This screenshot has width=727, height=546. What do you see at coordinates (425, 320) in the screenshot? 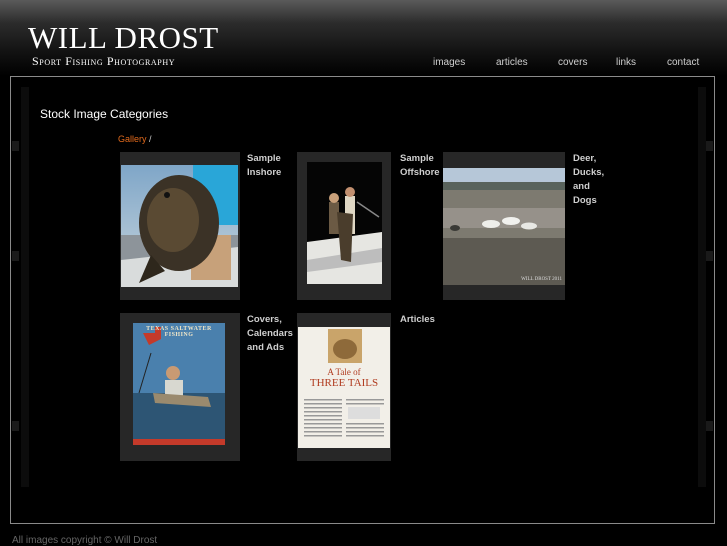
I see `category-label-articles: Articles` at bounding box center [425, 320].